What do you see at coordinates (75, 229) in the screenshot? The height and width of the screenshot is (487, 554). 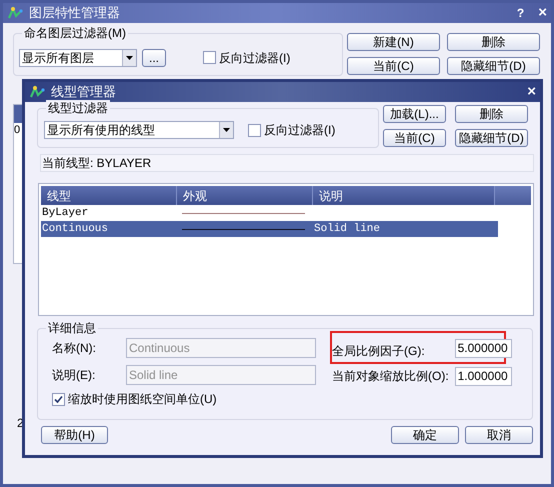 I see `table-cell-text: Continuous` at bounding box center [75, 229].